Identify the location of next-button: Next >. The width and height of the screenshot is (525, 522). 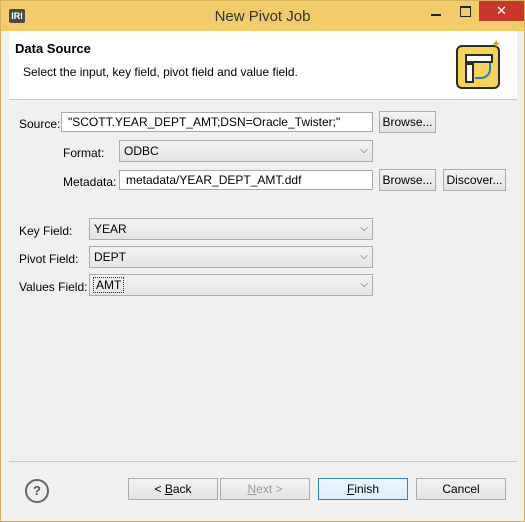
(265, 489).